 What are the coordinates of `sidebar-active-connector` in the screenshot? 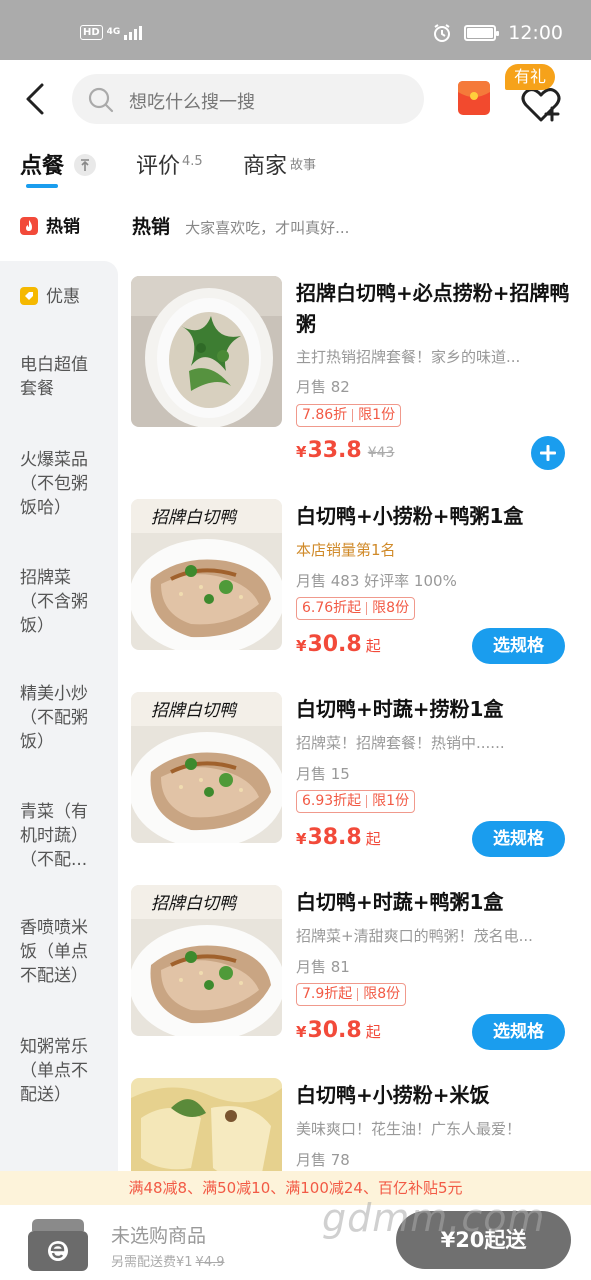 It's located at (59, 268).